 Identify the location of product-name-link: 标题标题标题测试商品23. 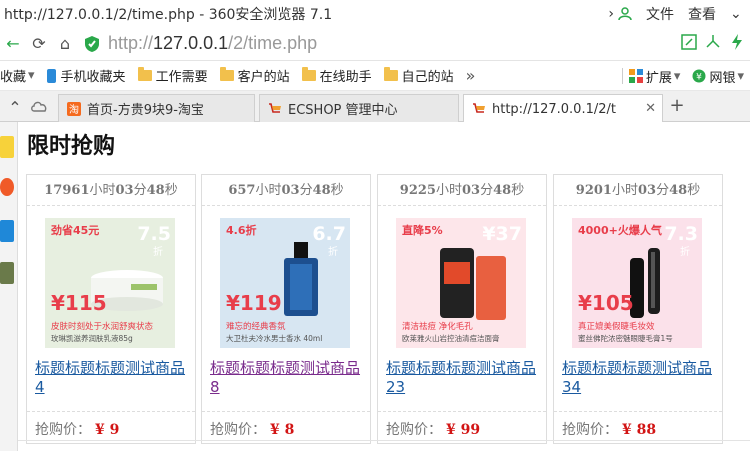
(464, 378).